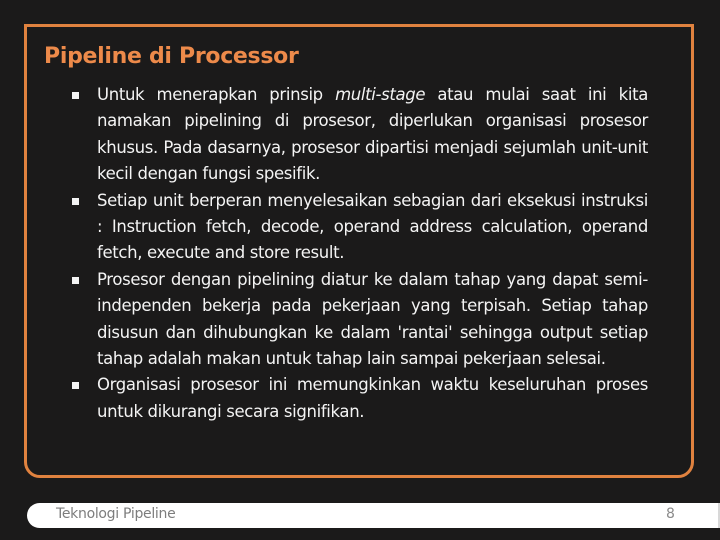 This screenshot has height=540, width=720. Describe the element at coordinates (171, 56) in the screenshot. I see `slide-title: Pipeline di Processor` at that location.